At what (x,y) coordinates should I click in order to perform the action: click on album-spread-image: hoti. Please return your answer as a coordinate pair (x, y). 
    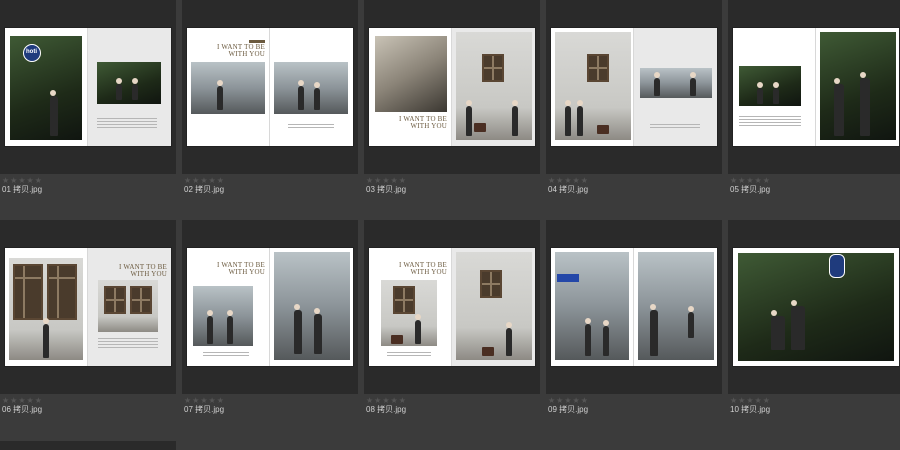
    Looking at the image, I should click on (88, 87).